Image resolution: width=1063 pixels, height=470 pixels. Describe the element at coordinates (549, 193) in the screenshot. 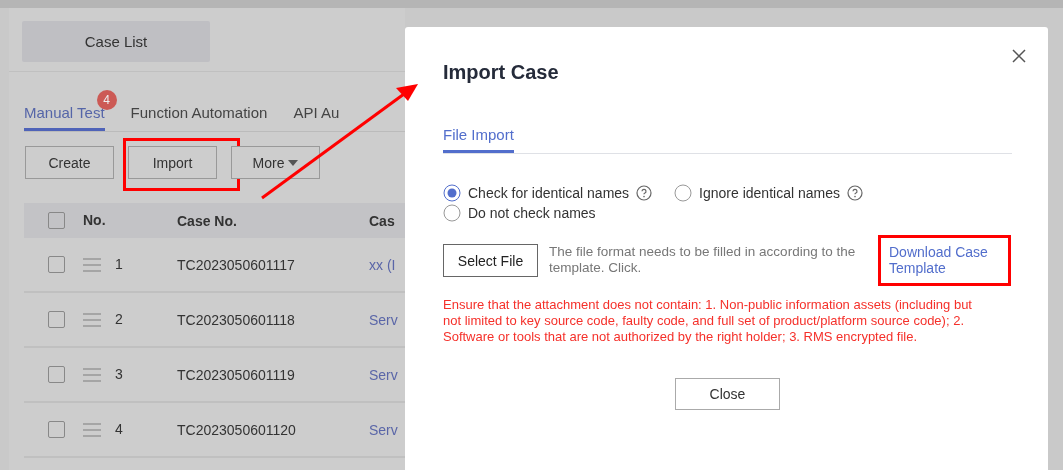

I see `radio-label: Check for identical names` at that location.